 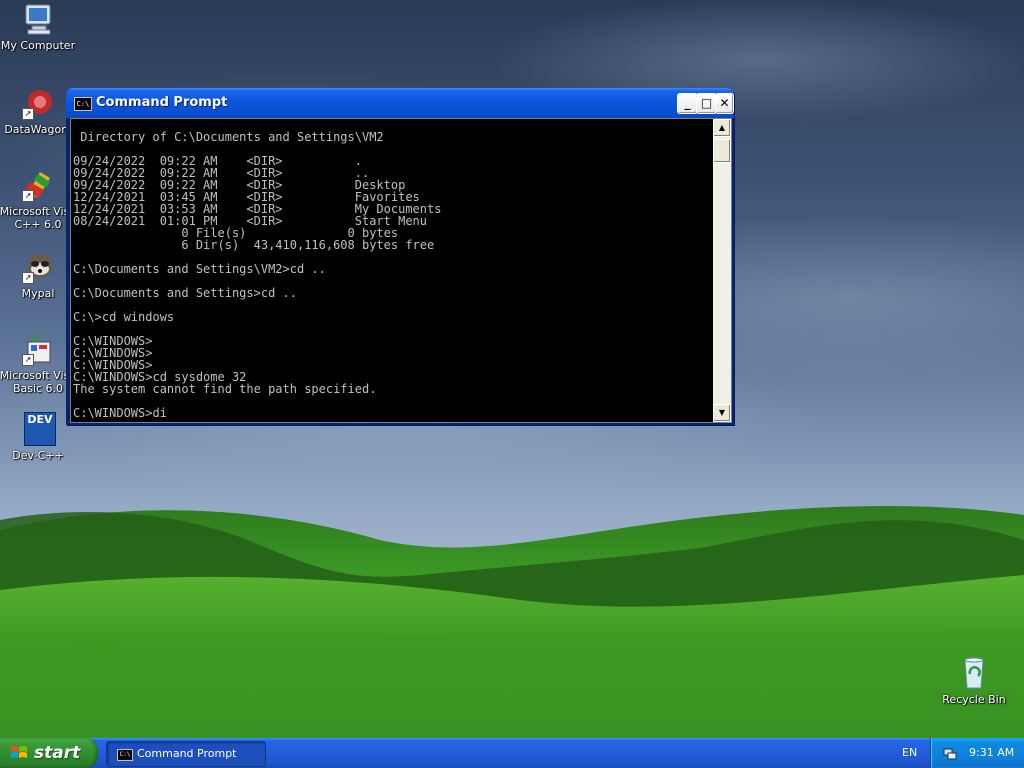 I want to click on scroll-up-button: ▲, so click(x=722, y=128).